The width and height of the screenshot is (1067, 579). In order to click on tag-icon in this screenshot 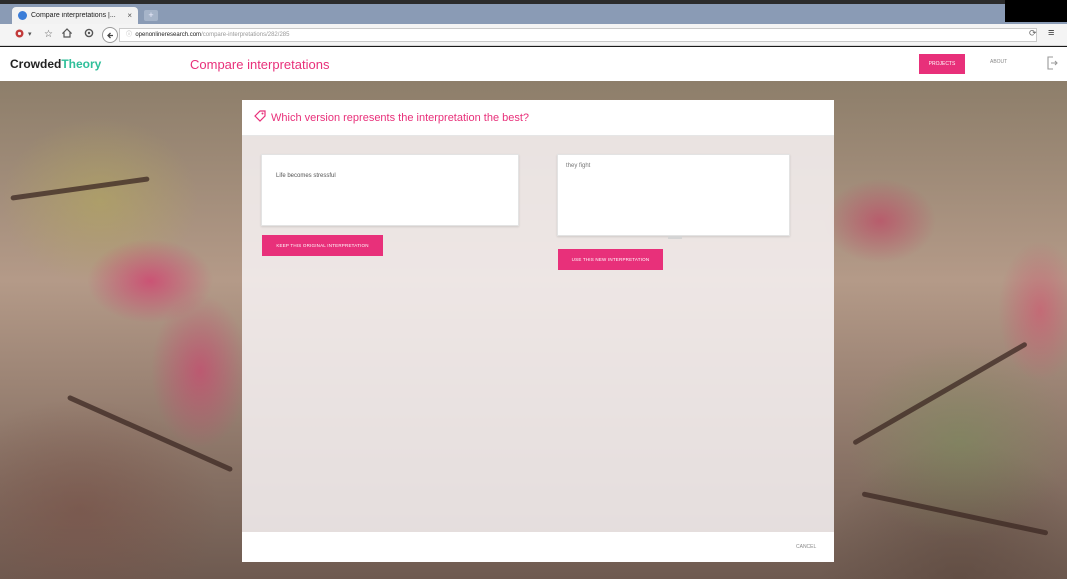, I will do `click(260, 117)`.